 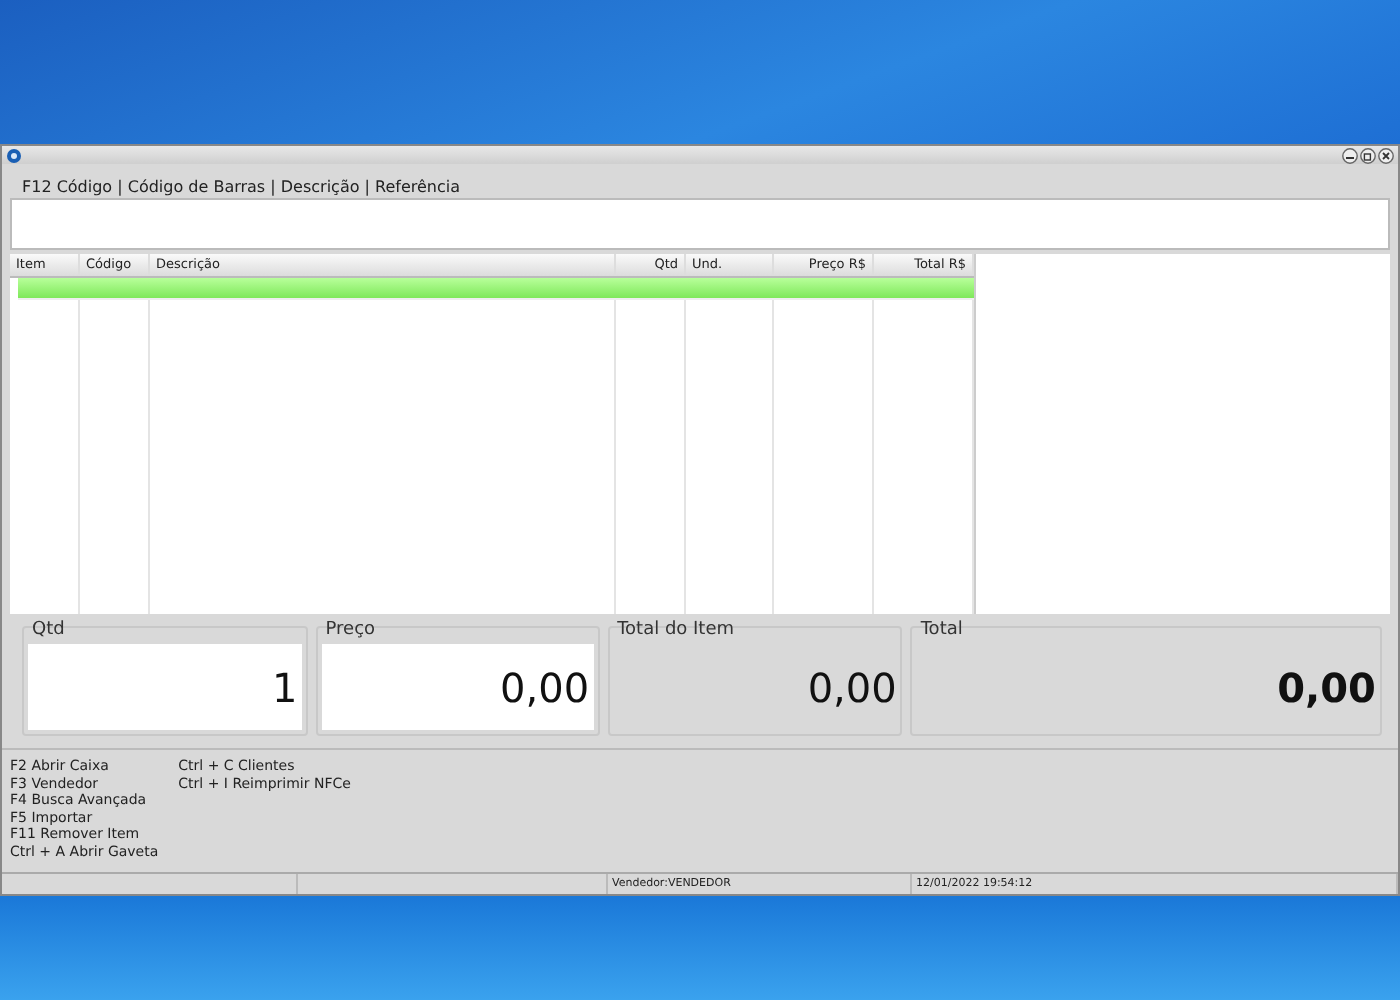 I want to click on field-label: Total do Item, so click(x=676, y=630).